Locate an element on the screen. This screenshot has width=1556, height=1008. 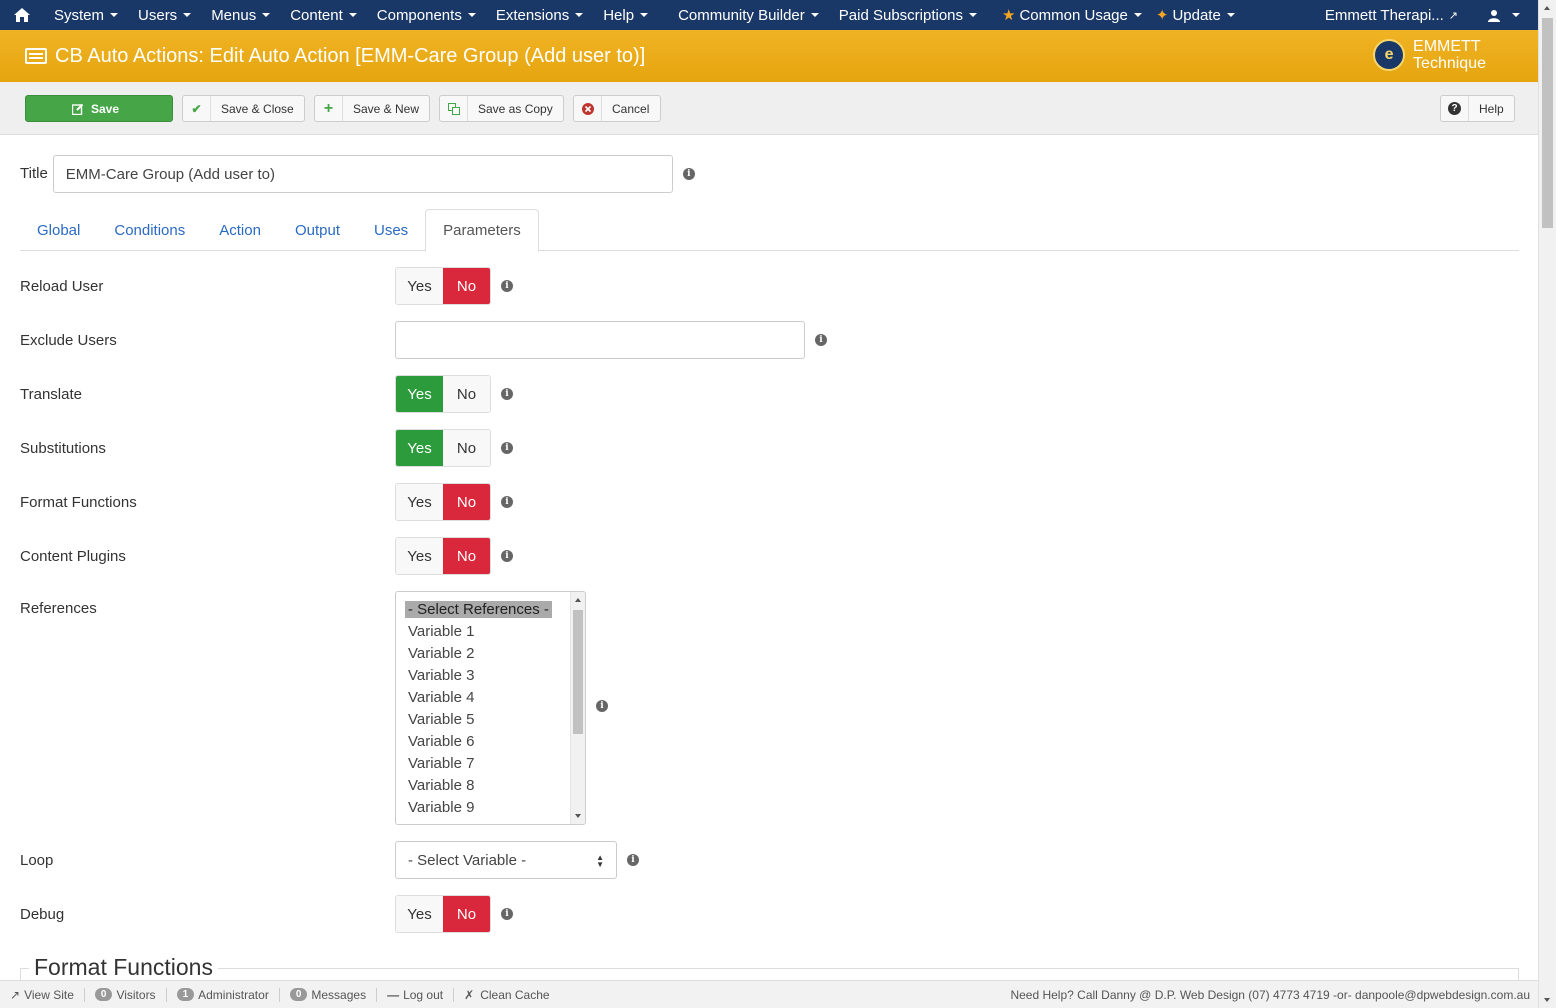
logout-link: — Log out is located at coordinates (416, 994).